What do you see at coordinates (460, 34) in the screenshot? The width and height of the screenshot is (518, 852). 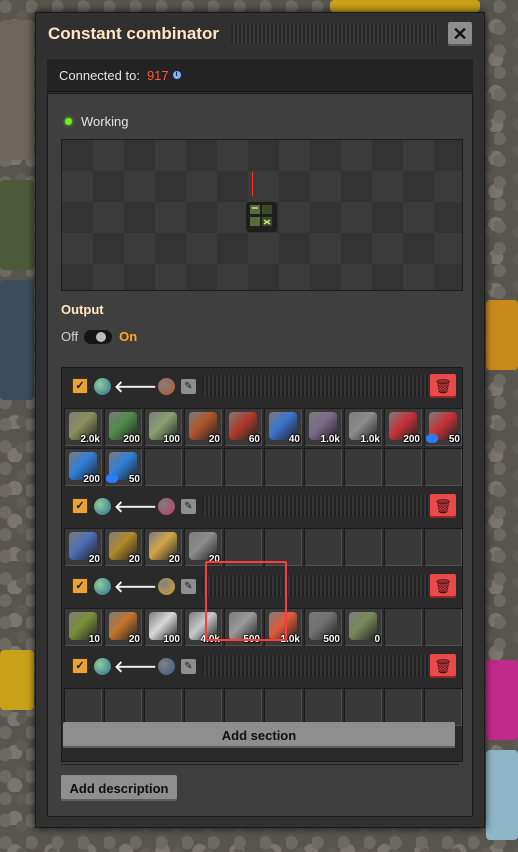 I see `close-button: ✕` at bounding box center [460, 34].